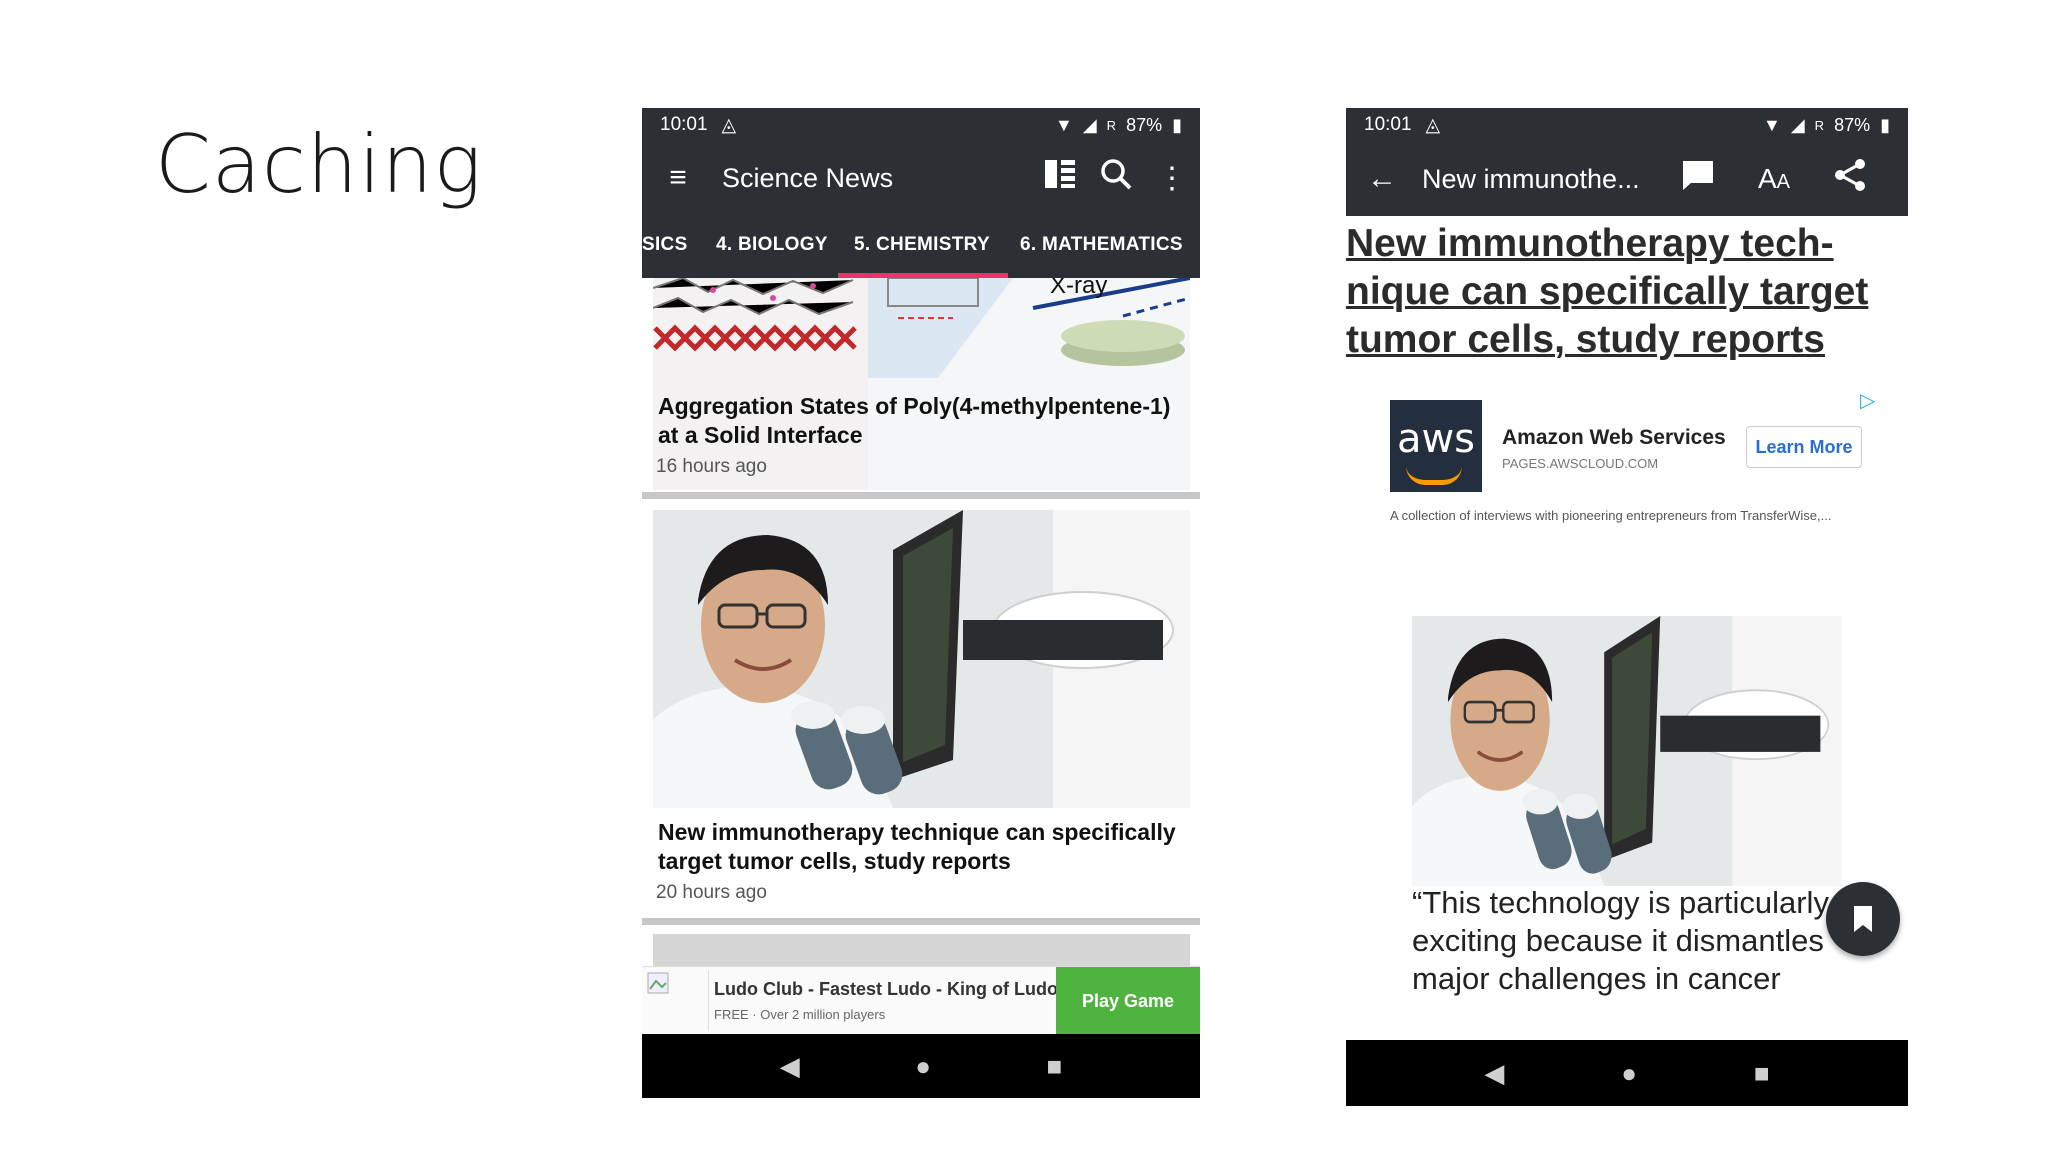 The width and height of the screenshot is (2048, 1152). I want to click on tab-mathematics: 6. MATHEMATICS, so click(1101, 245).